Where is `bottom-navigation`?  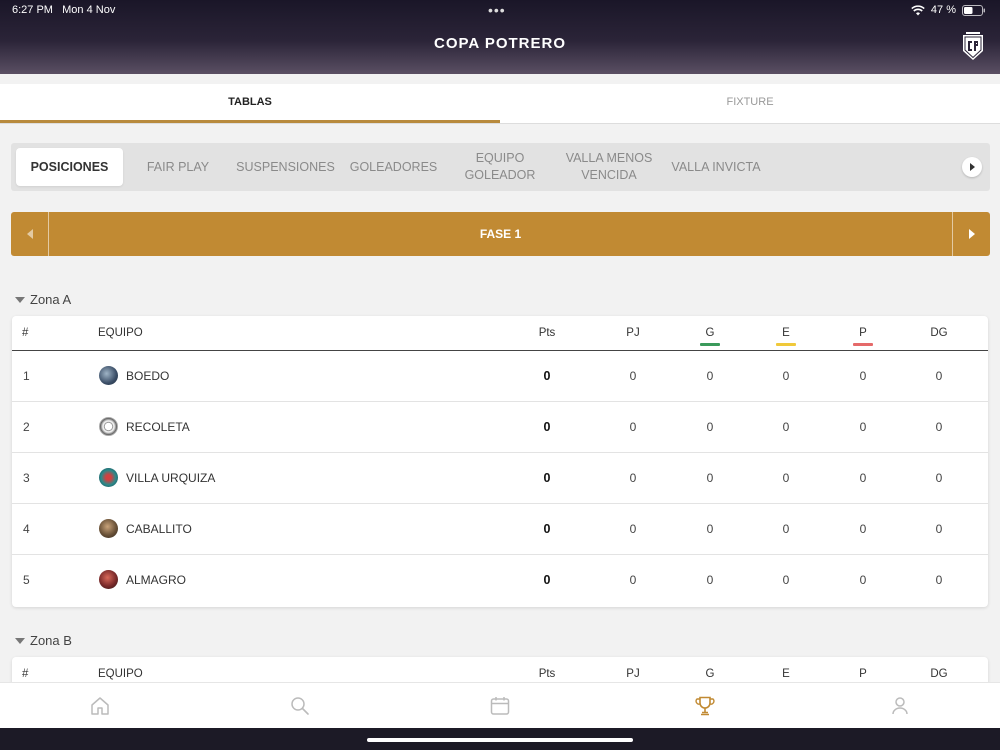 bottom-navigation is located at coordinates (500, 705).